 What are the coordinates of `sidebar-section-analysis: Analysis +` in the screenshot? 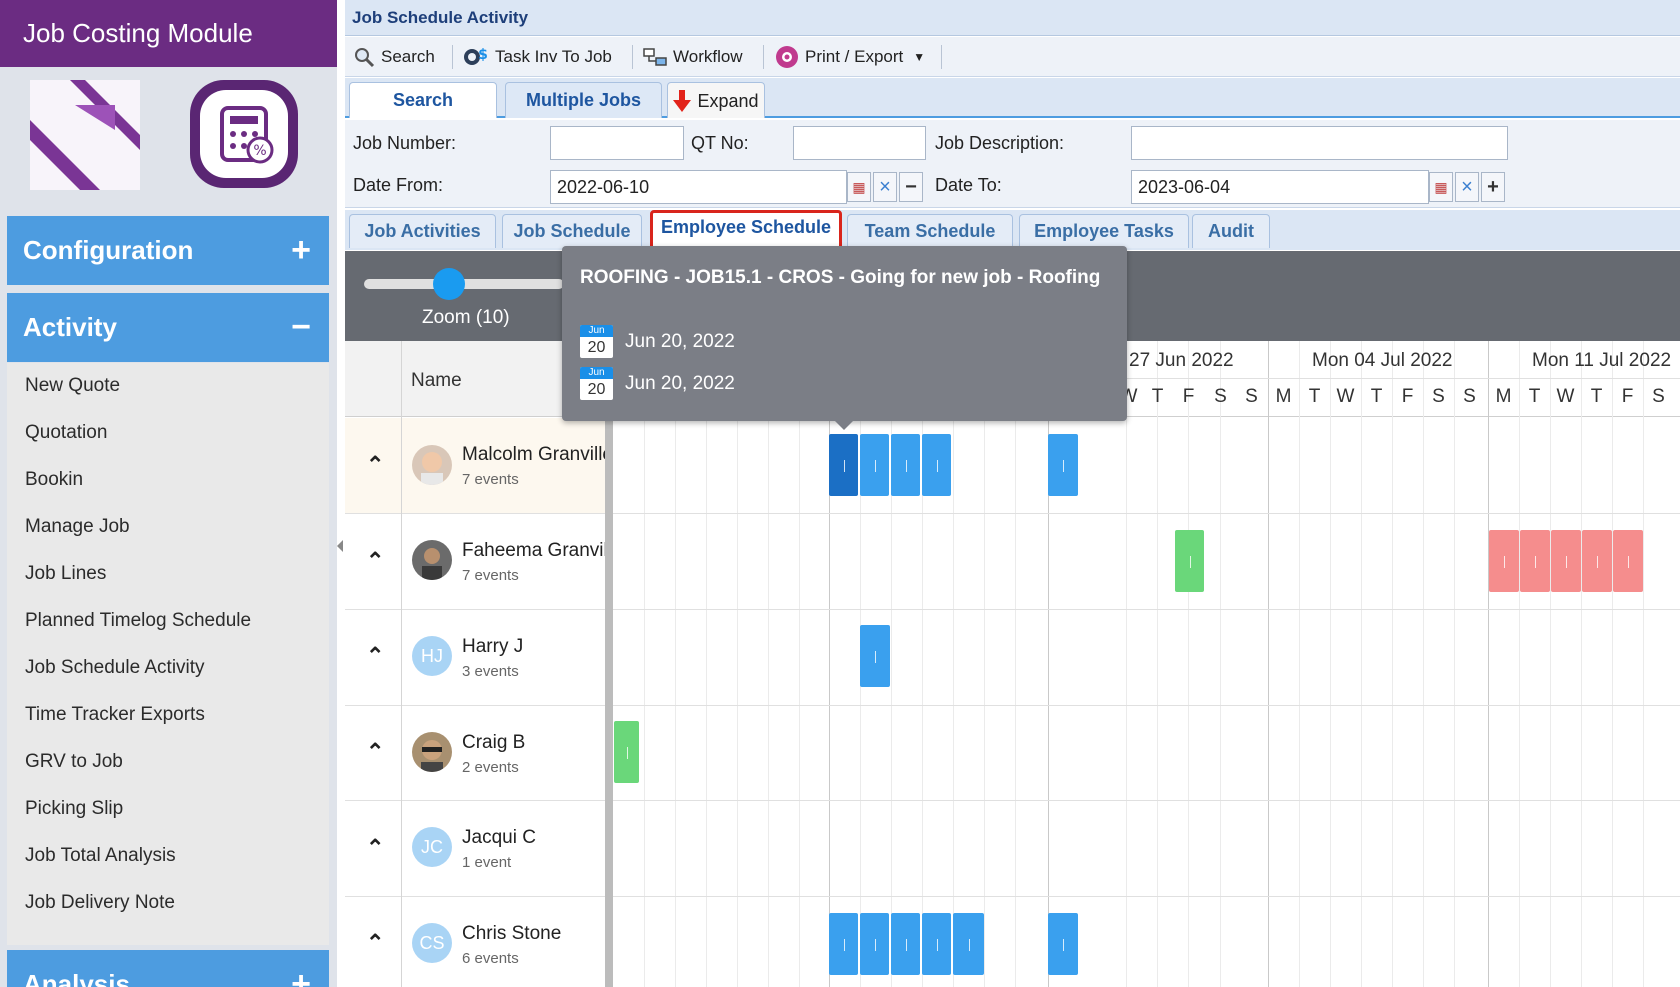 It's located at (168, 968).